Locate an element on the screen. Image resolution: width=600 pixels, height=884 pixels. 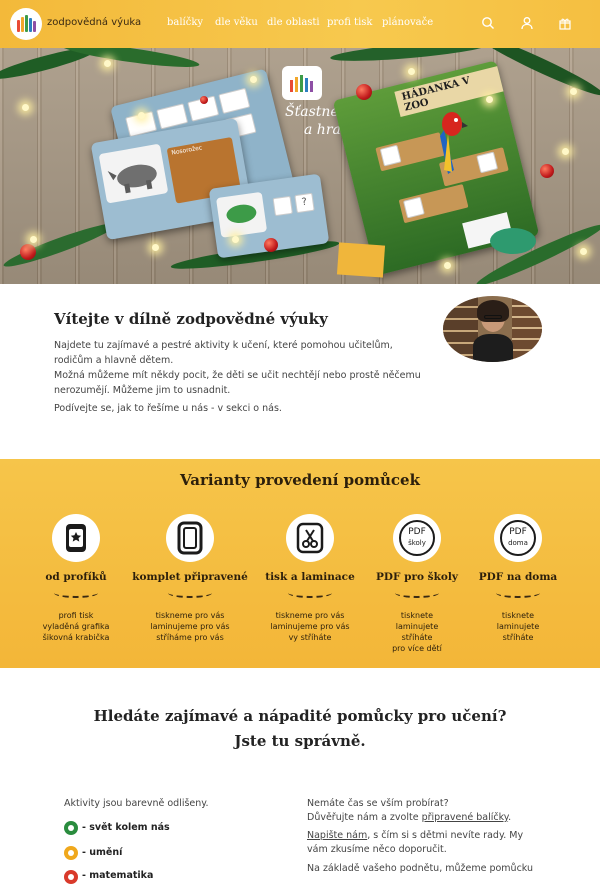
variant-title-5: PDF na doma is located at coordinates (518, 577).